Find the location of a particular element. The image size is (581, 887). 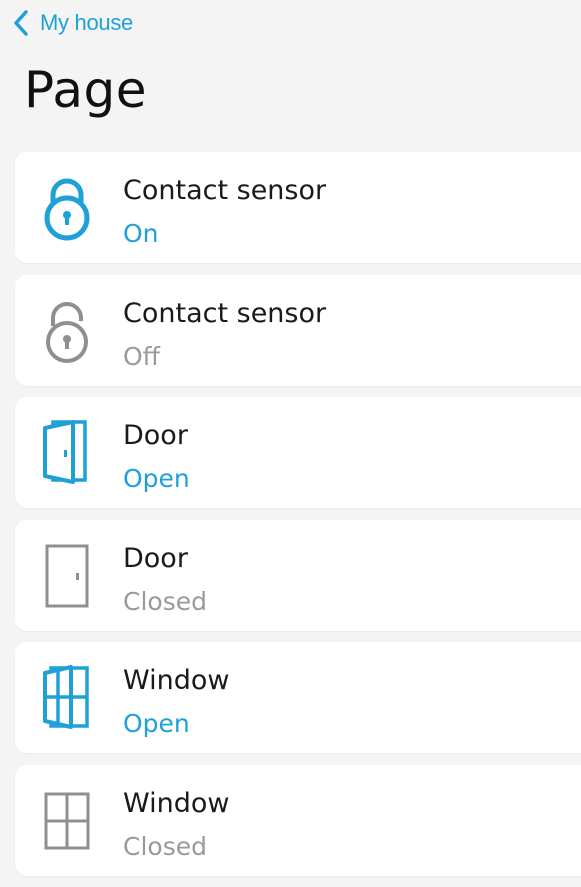

door-closed-icon is located at coordinates (67, 576).